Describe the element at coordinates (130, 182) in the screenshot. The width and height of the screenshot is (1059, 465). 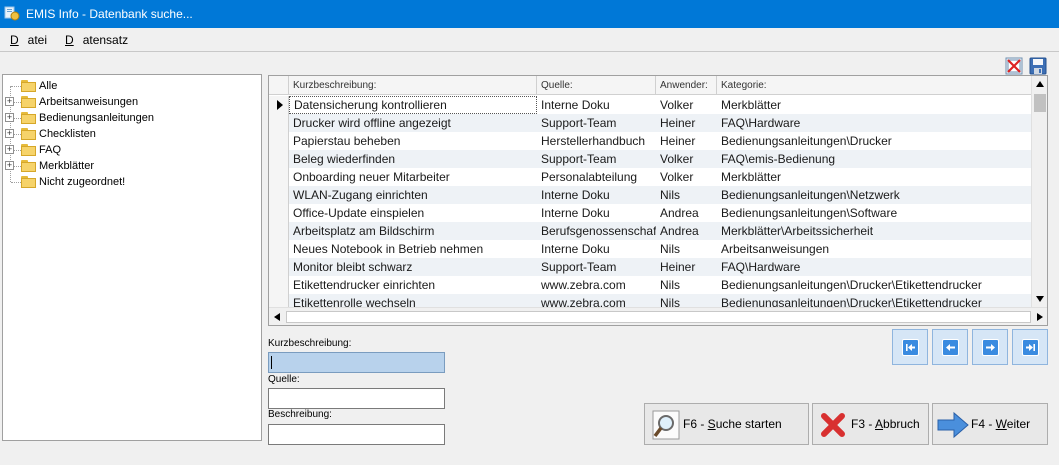
I see `tree-item: Nicht zugeordnet!` at that location.